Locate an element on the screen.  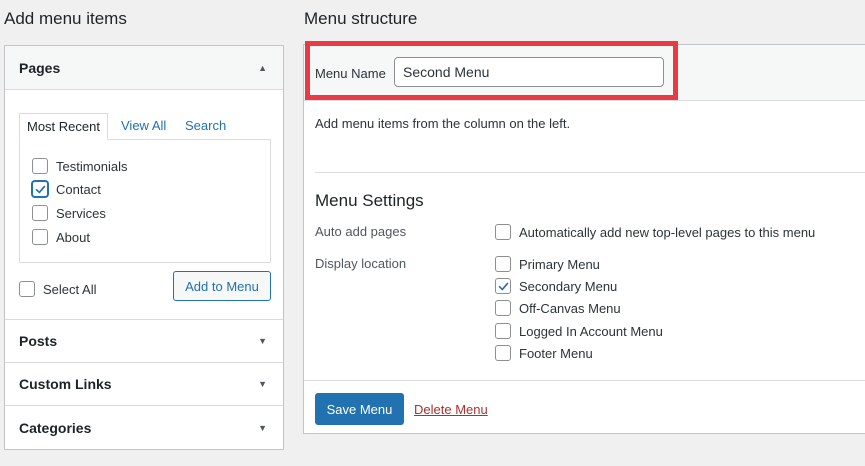
page-item-label: About is located at coordinates (73, 237).